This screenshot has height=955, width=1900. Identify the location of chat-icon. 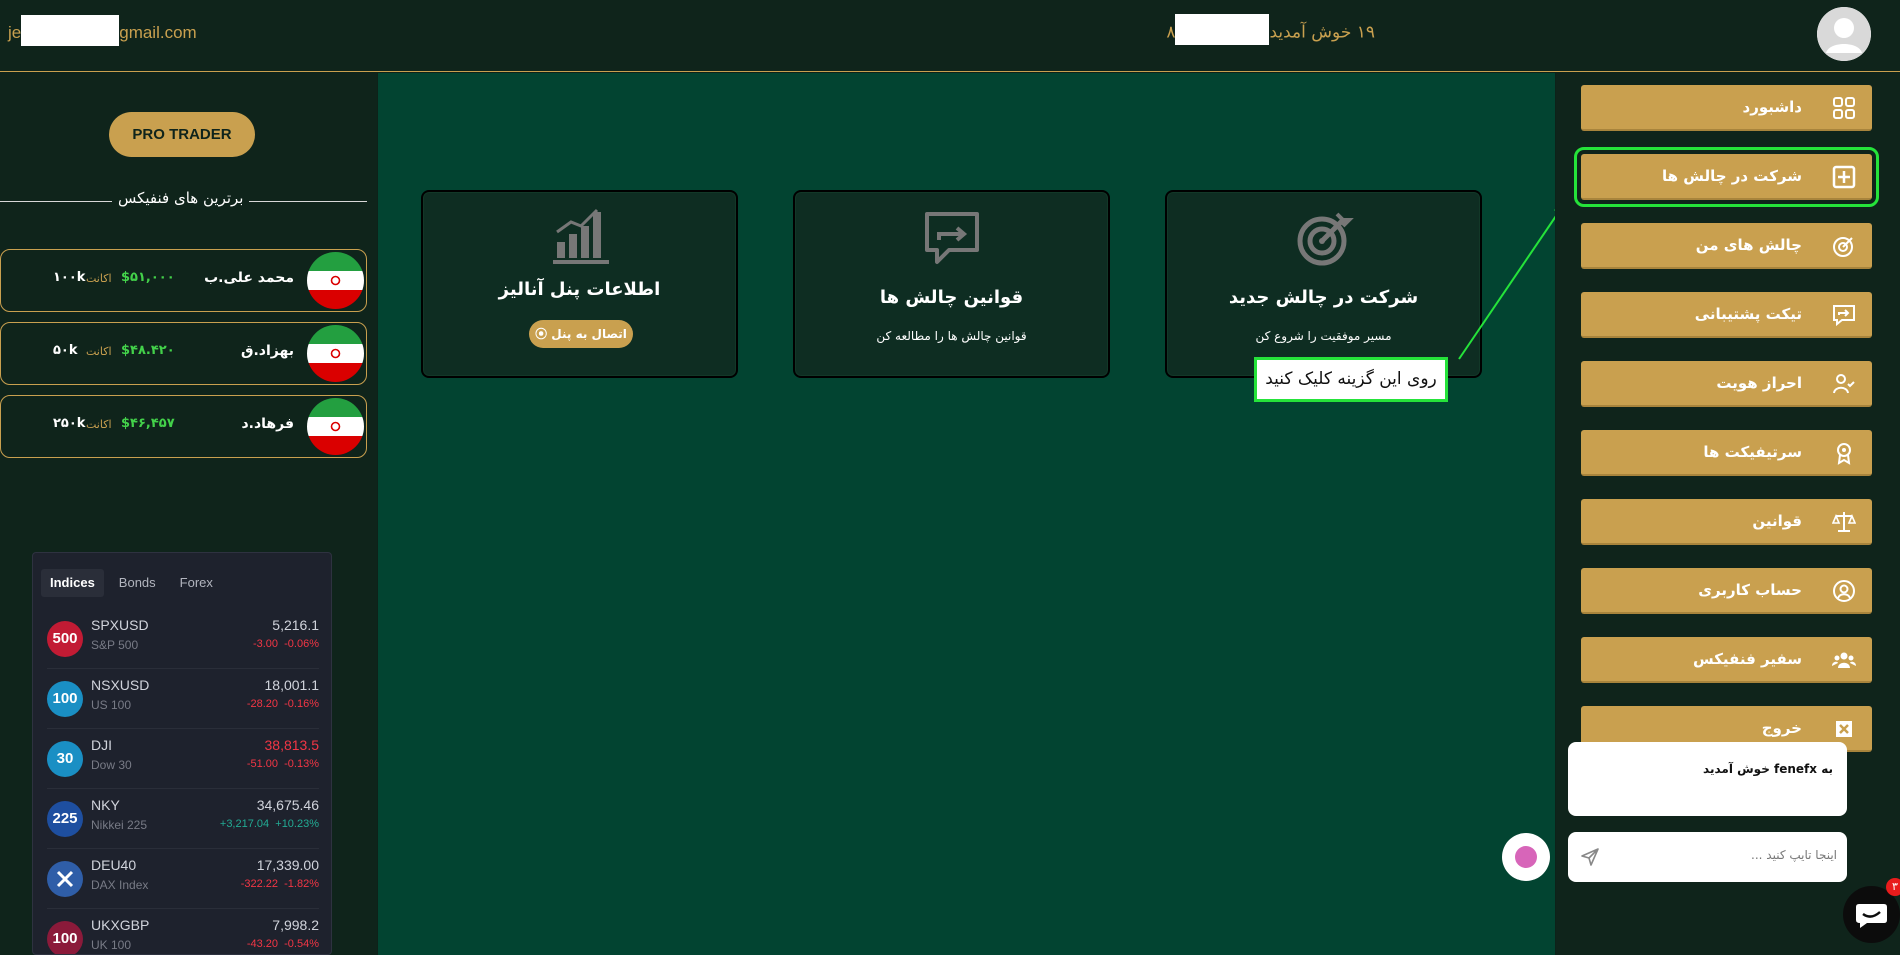
(1844, 316).